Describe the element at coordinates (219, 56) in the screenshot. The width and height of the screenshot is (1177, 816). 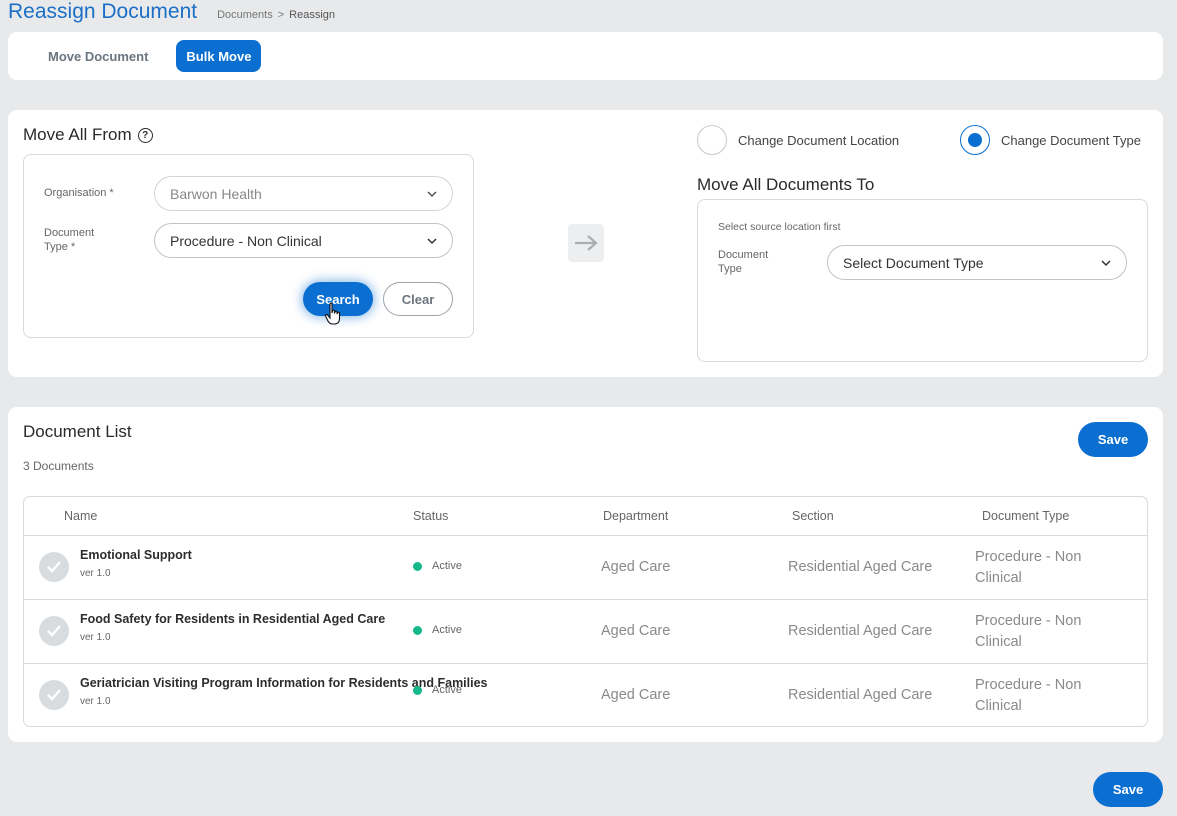
I see `tab-bulk-move: Bulk Move` at that location.